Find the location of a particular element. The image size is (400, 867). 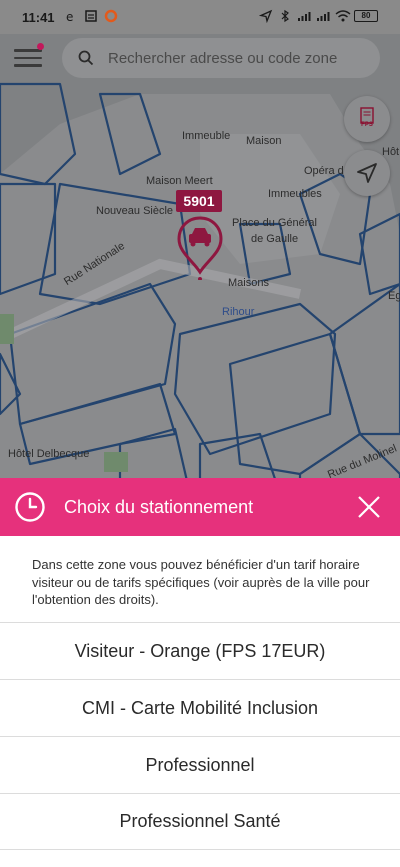

zone-code-tag: 5901 is located at coordinates (199, 201).